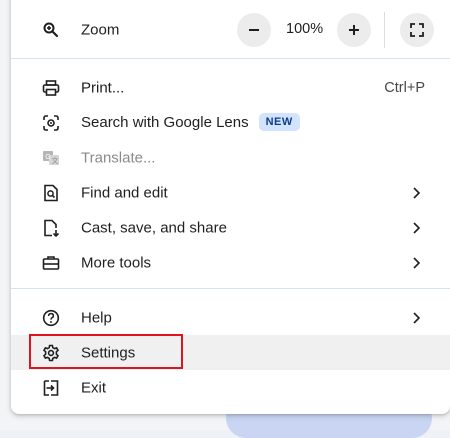 This screenshot has height=438, width=450. Describe the element at coordinates (51, 263) in the screenshot. I see `toolbox-icon` at that location.